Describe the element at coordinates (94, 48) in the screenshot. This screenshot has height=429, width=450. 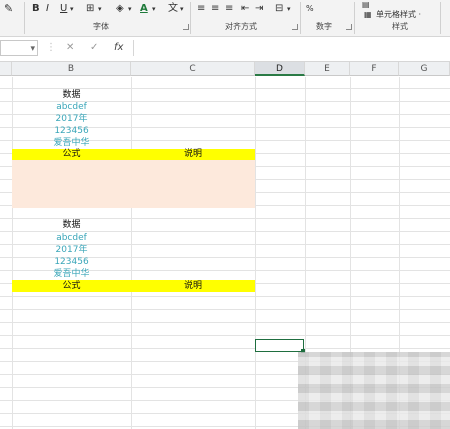
I see `confirm-icon: ✓` at that location.